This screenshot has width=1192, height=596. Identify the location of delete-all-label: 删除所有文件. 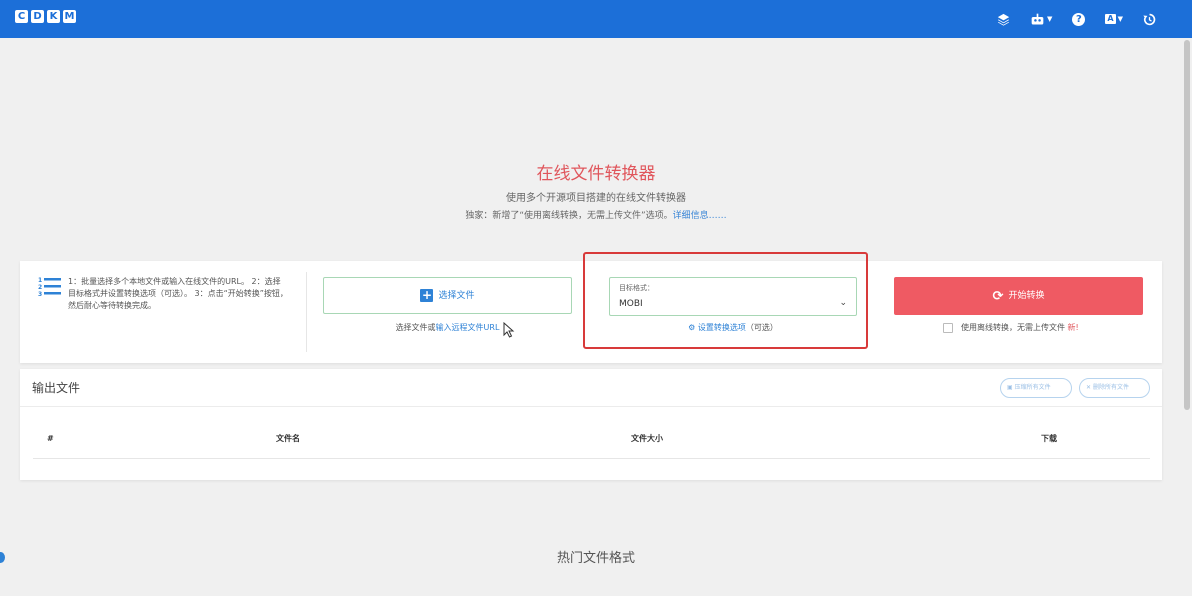
(1111, 387).